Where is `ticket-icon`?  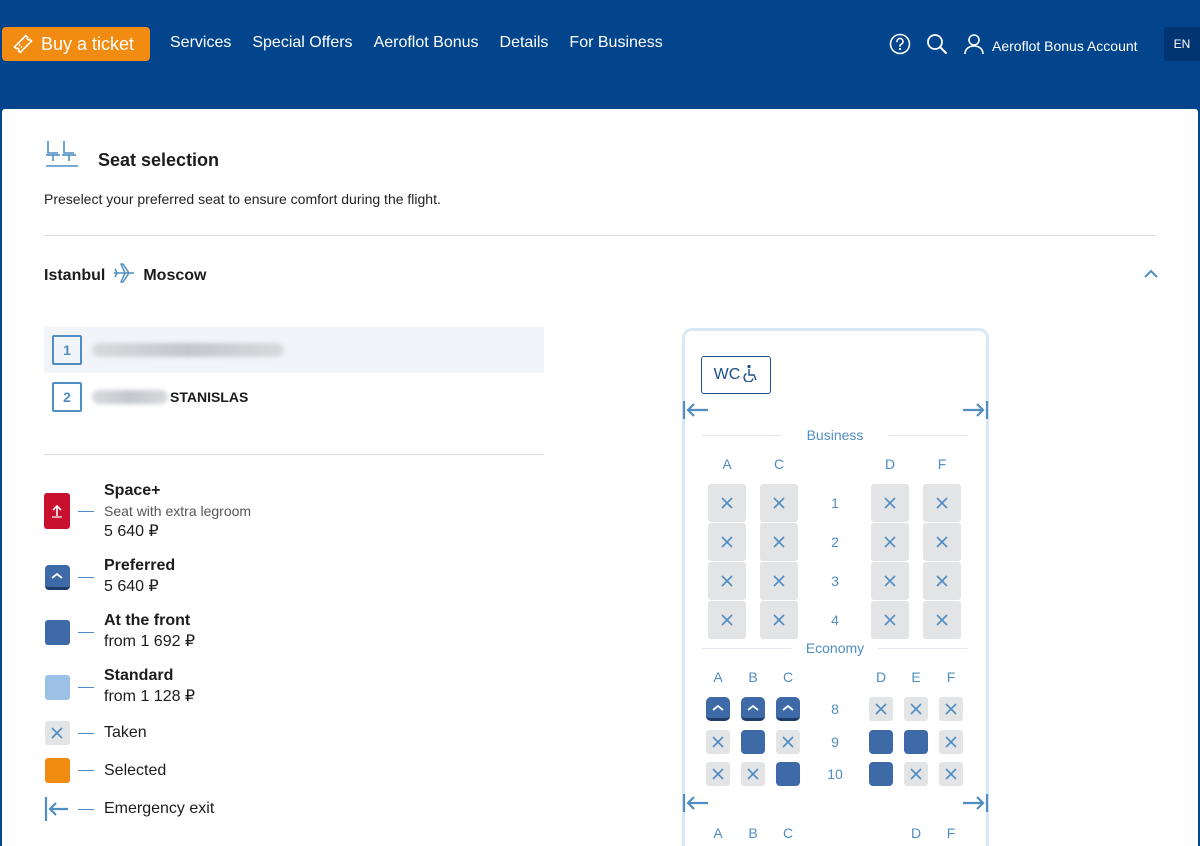 ticket-icon is located at coordinates (23, 44).